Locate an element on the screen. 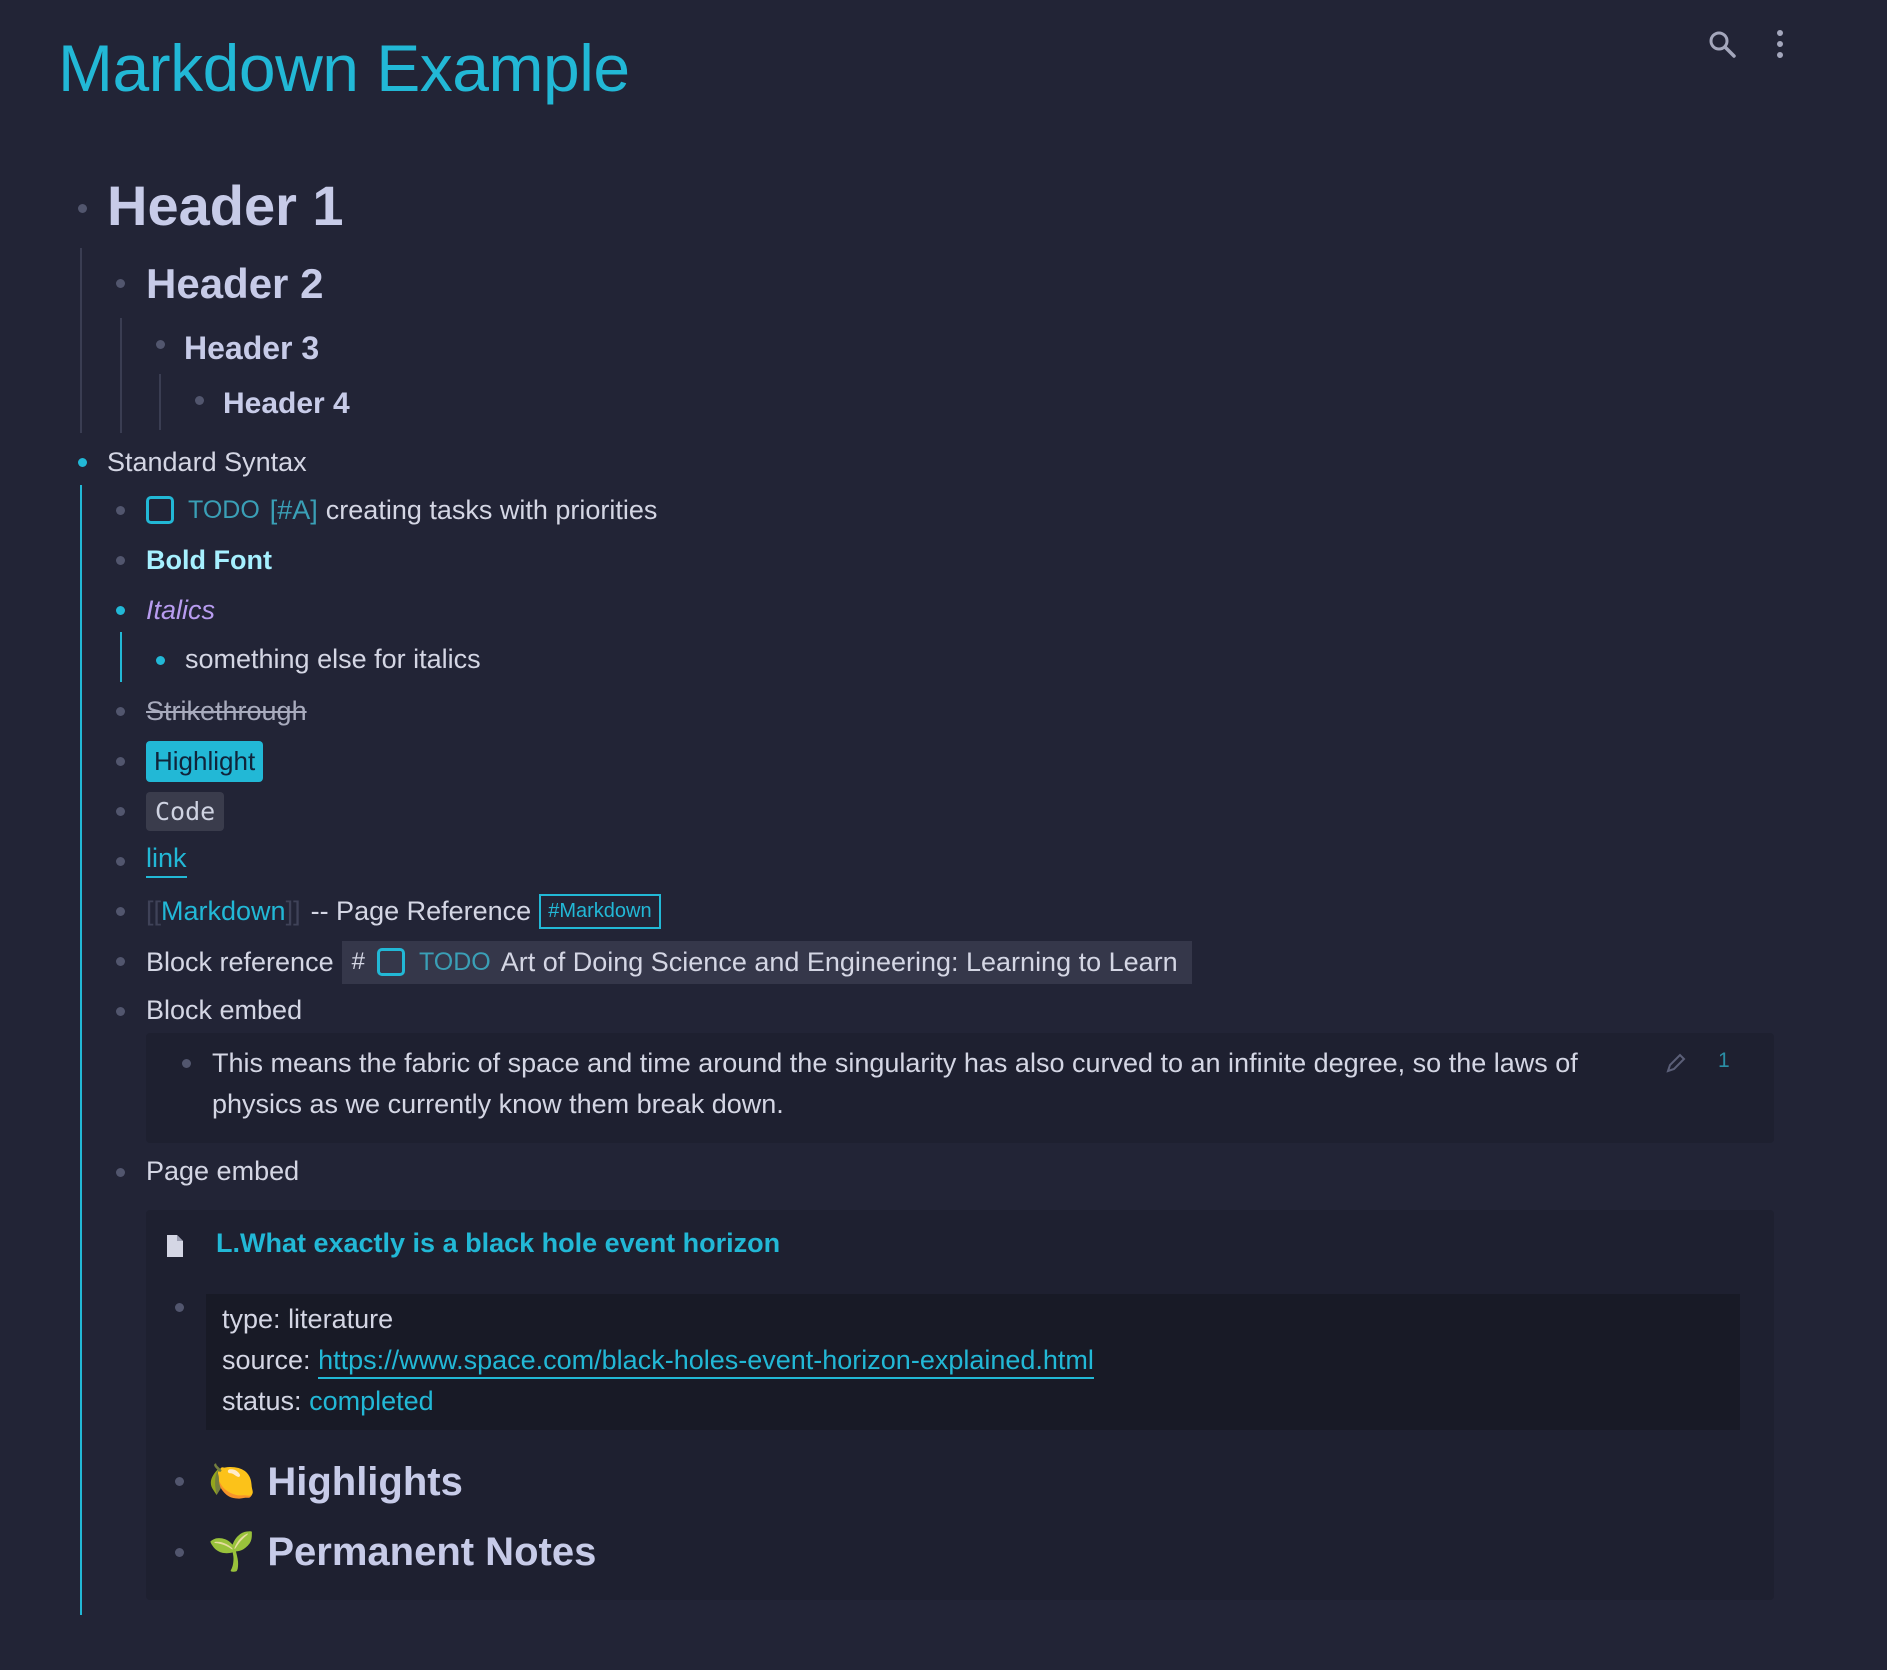 This screenshot has width=1887, height=1670. guide-h3 is located at coordinates (160, 402).